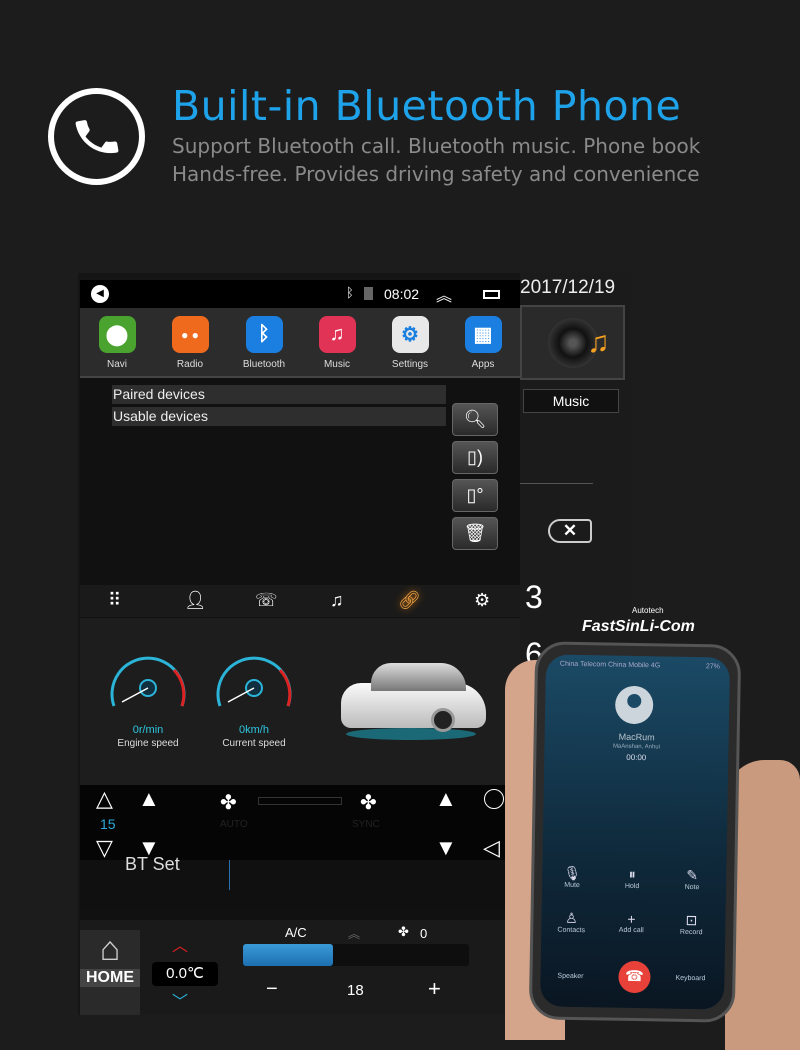  Describe the element at coordinates (444, 294) in the screenshot. I see `expand-icon: ︽` at that location.